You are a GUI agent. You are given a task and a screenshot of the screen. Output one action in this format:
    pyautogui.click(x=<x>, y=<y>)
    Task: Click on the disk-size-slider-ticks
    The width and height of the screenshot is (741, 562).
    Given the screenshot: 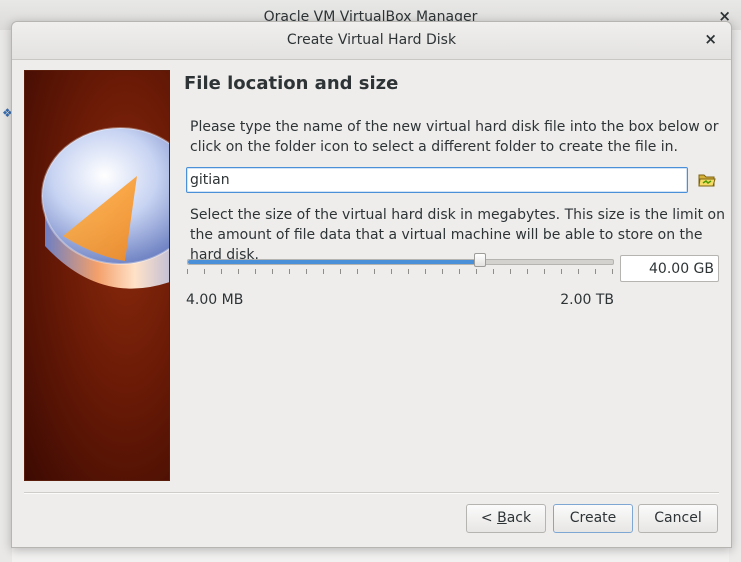 What is the action you would take?
    pyautogui.click(x=400, y=273)
    